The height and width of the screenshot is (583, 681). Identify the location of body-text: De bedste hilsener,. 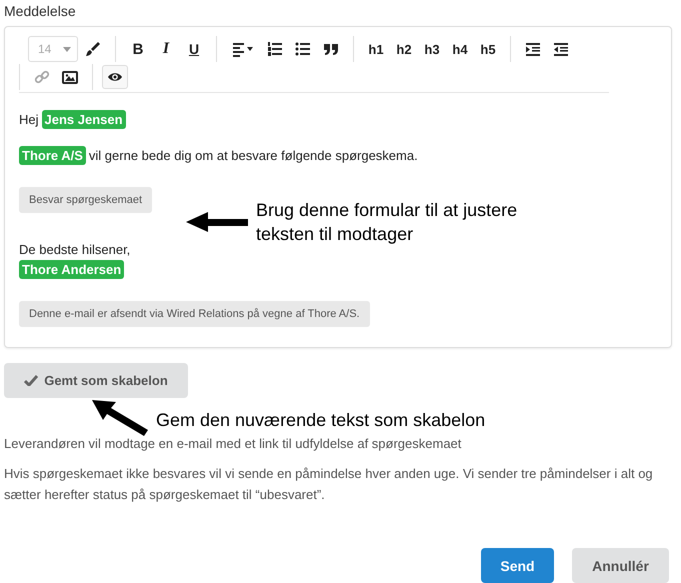
(74, 249).